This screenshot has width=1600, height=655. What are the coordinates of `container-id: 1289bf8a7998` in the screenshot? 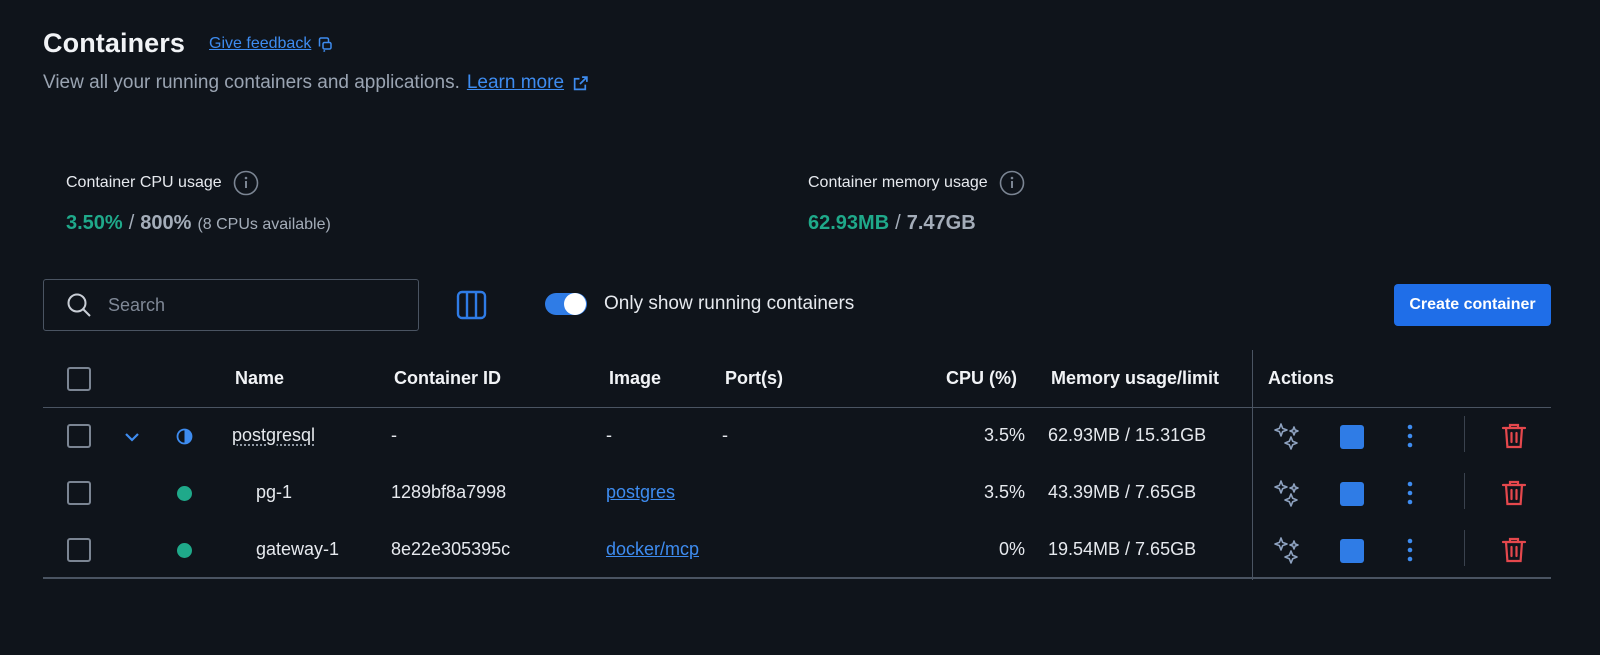 It's located at (449, 492).